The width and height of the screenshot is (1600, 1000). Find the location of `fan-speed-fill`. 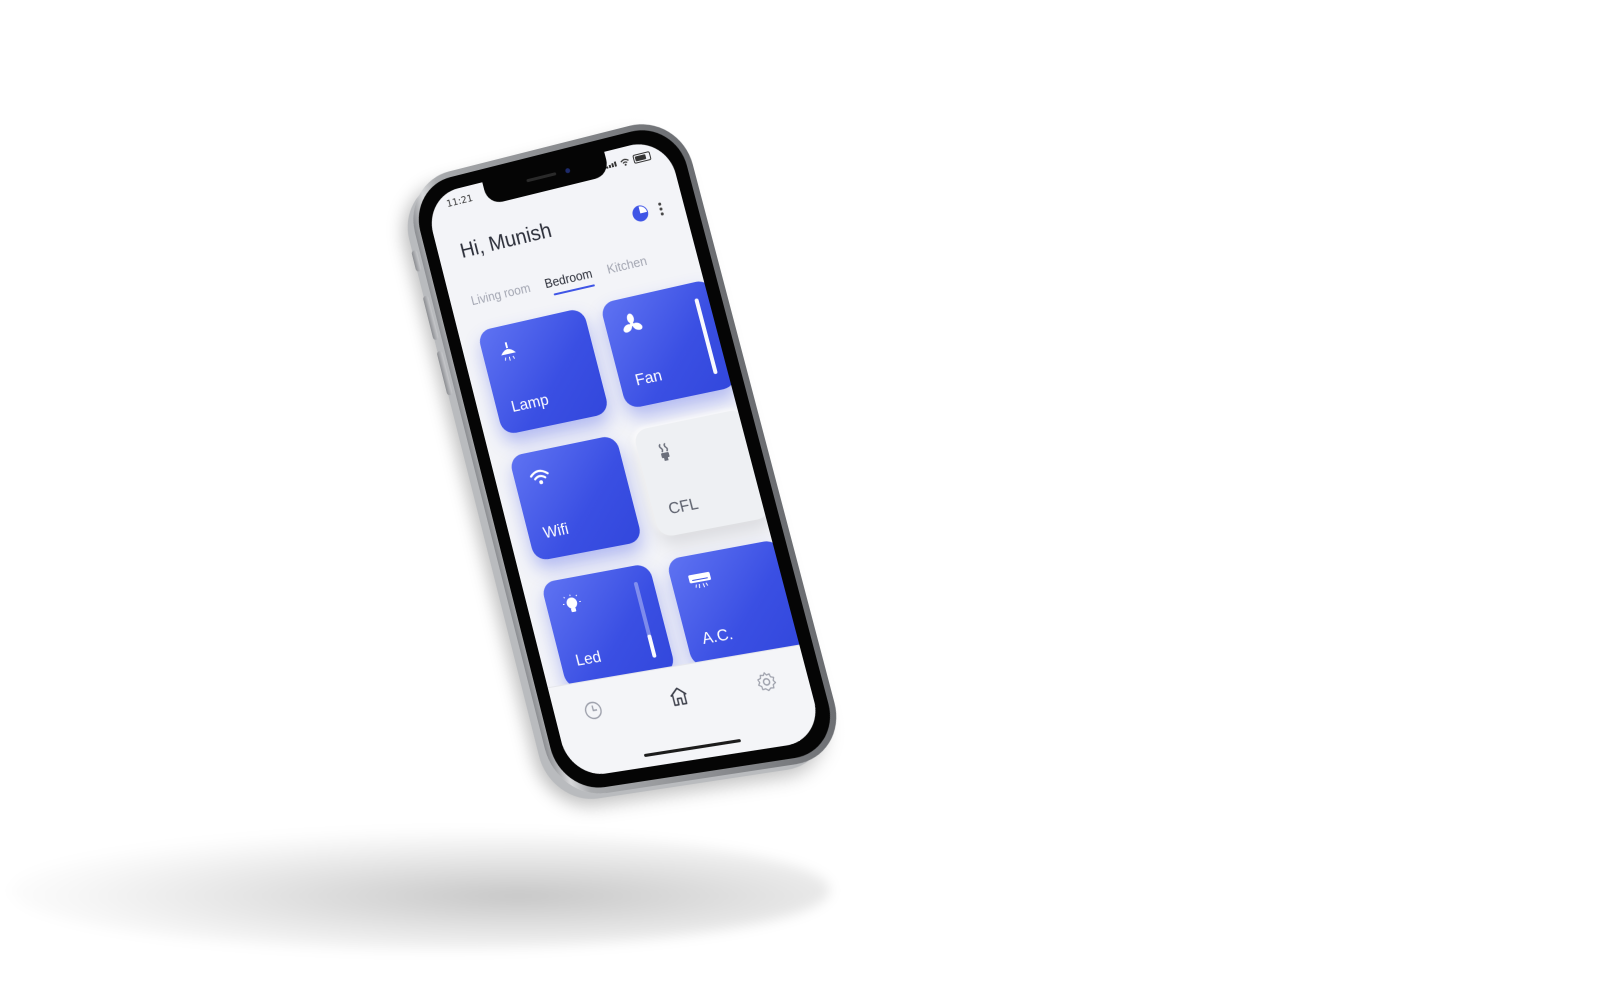

fan-speed-fill is located at coordinates (706, 336).